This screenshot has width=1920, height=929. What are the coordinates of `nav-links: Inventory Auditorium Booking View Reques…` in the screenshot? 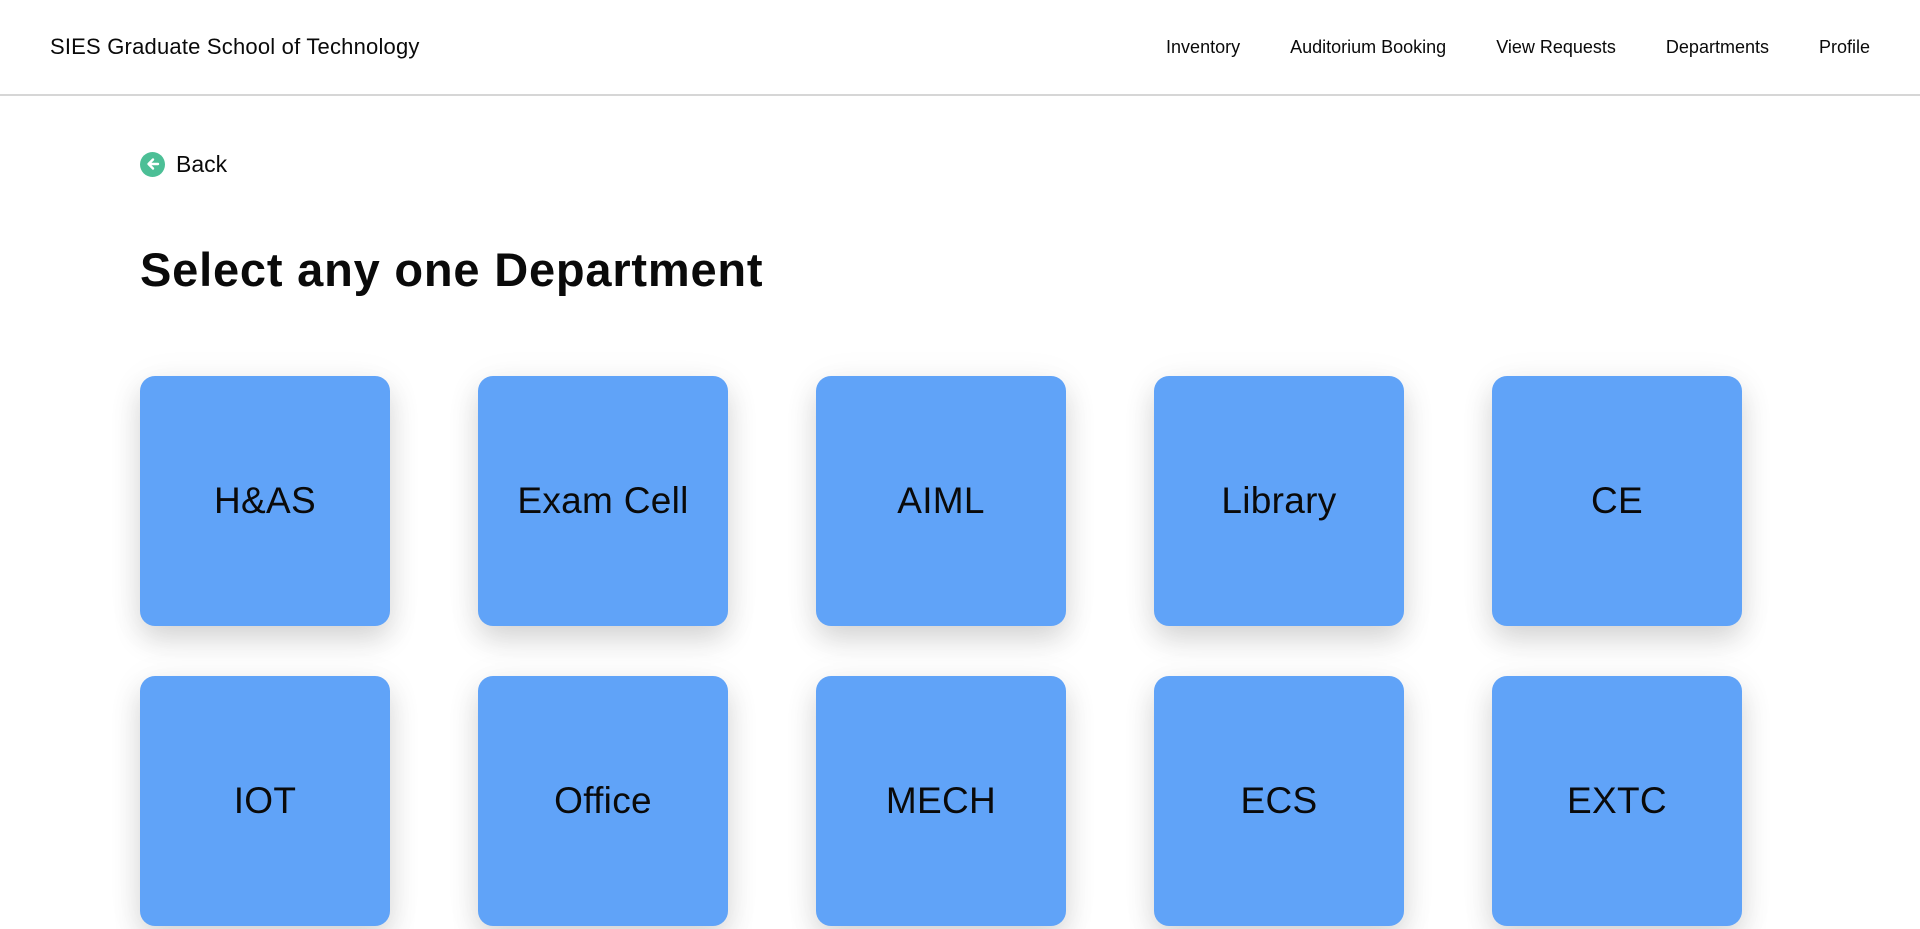 It's located at (1518, 47).